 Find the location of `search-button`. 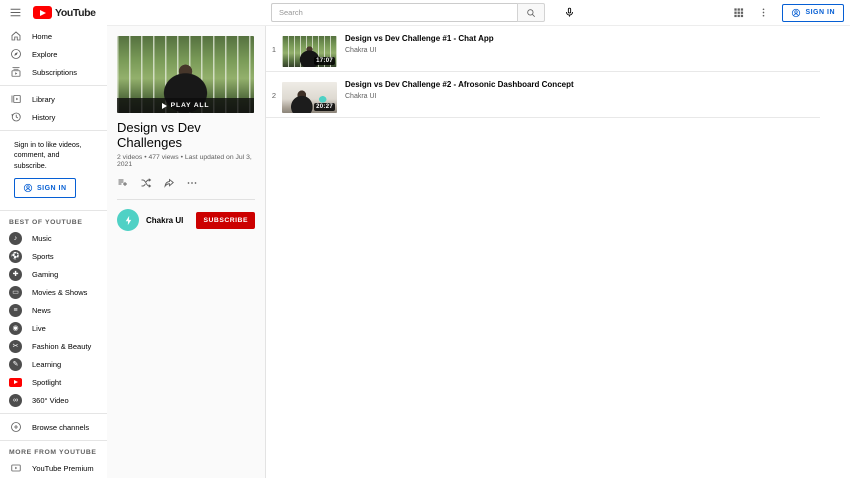

search-button is located at coordinates (531, 12).